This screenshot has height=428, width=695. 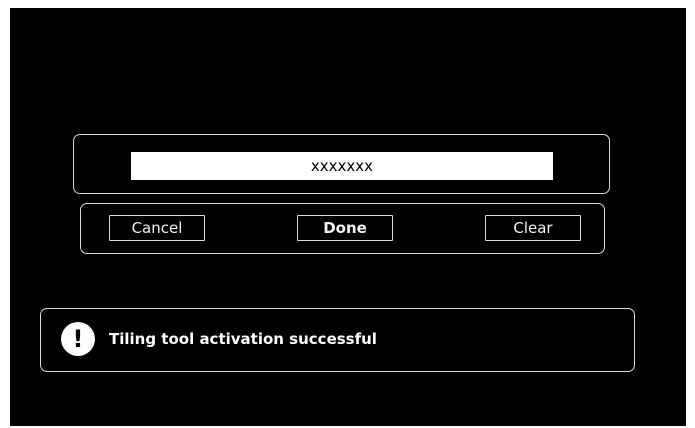 What do you see at coordinates (243, 339) in the screenshot?
I see `notification-message: Tiling tool activation successful` at bounding box center [243, 339].